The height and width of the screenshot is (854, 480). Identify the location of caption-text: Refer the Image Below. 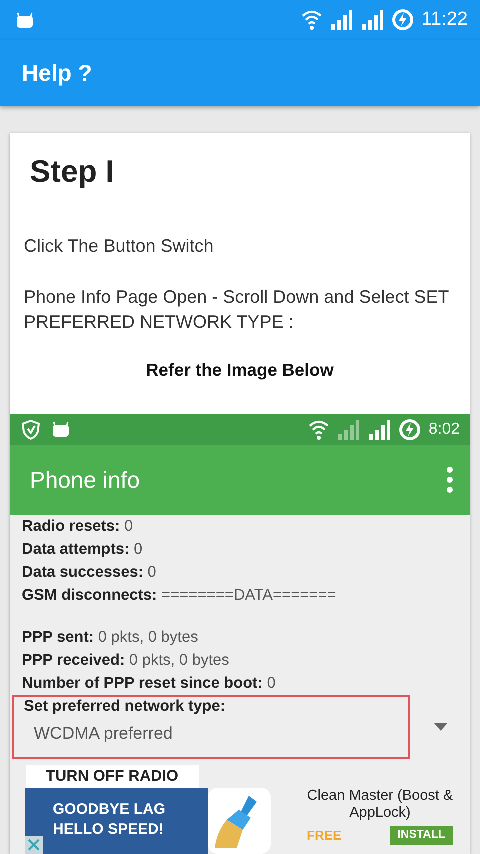
(240, 370).